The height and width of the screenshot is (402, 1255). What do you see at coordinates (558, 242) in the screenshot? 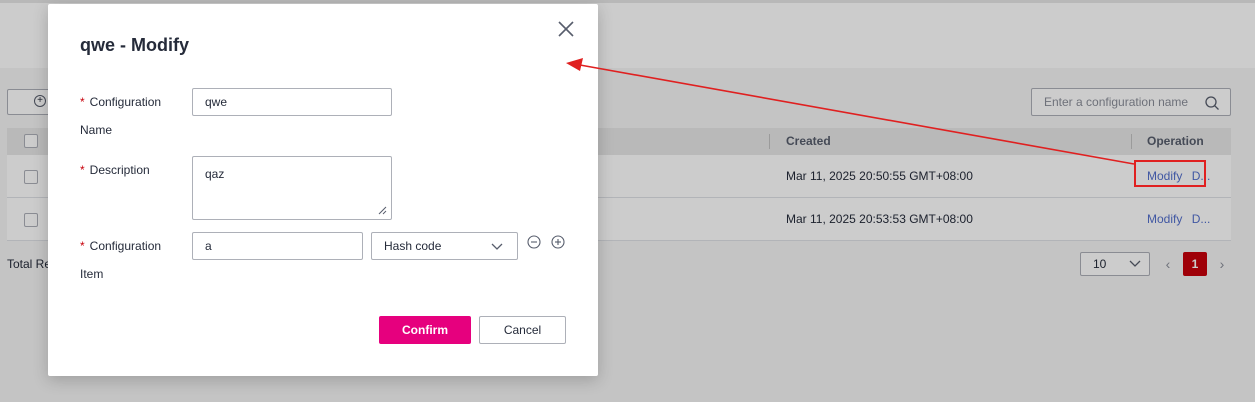
I see `plus-circle-icon` at bounding box center [558, 242].